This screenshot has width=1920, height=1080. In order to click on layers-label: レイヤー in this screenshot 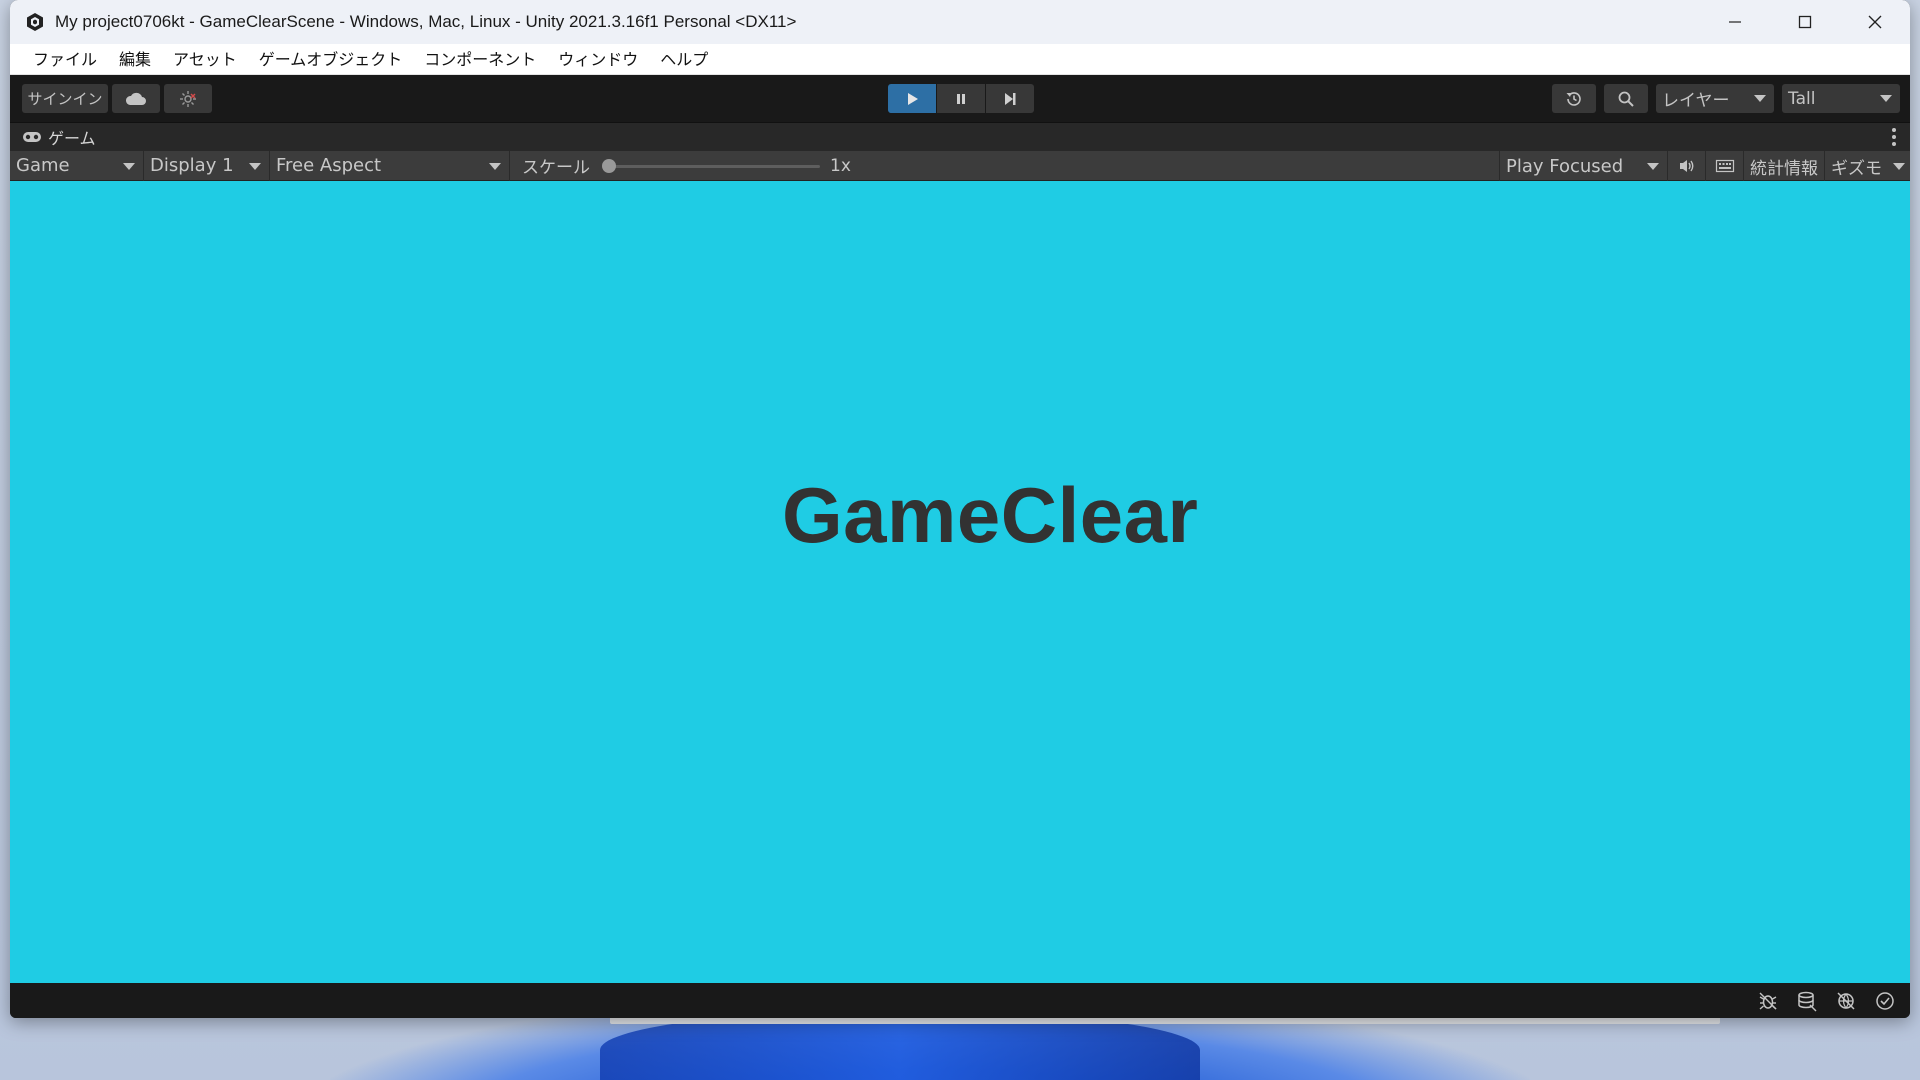, I will do `click(1696, 101)`.